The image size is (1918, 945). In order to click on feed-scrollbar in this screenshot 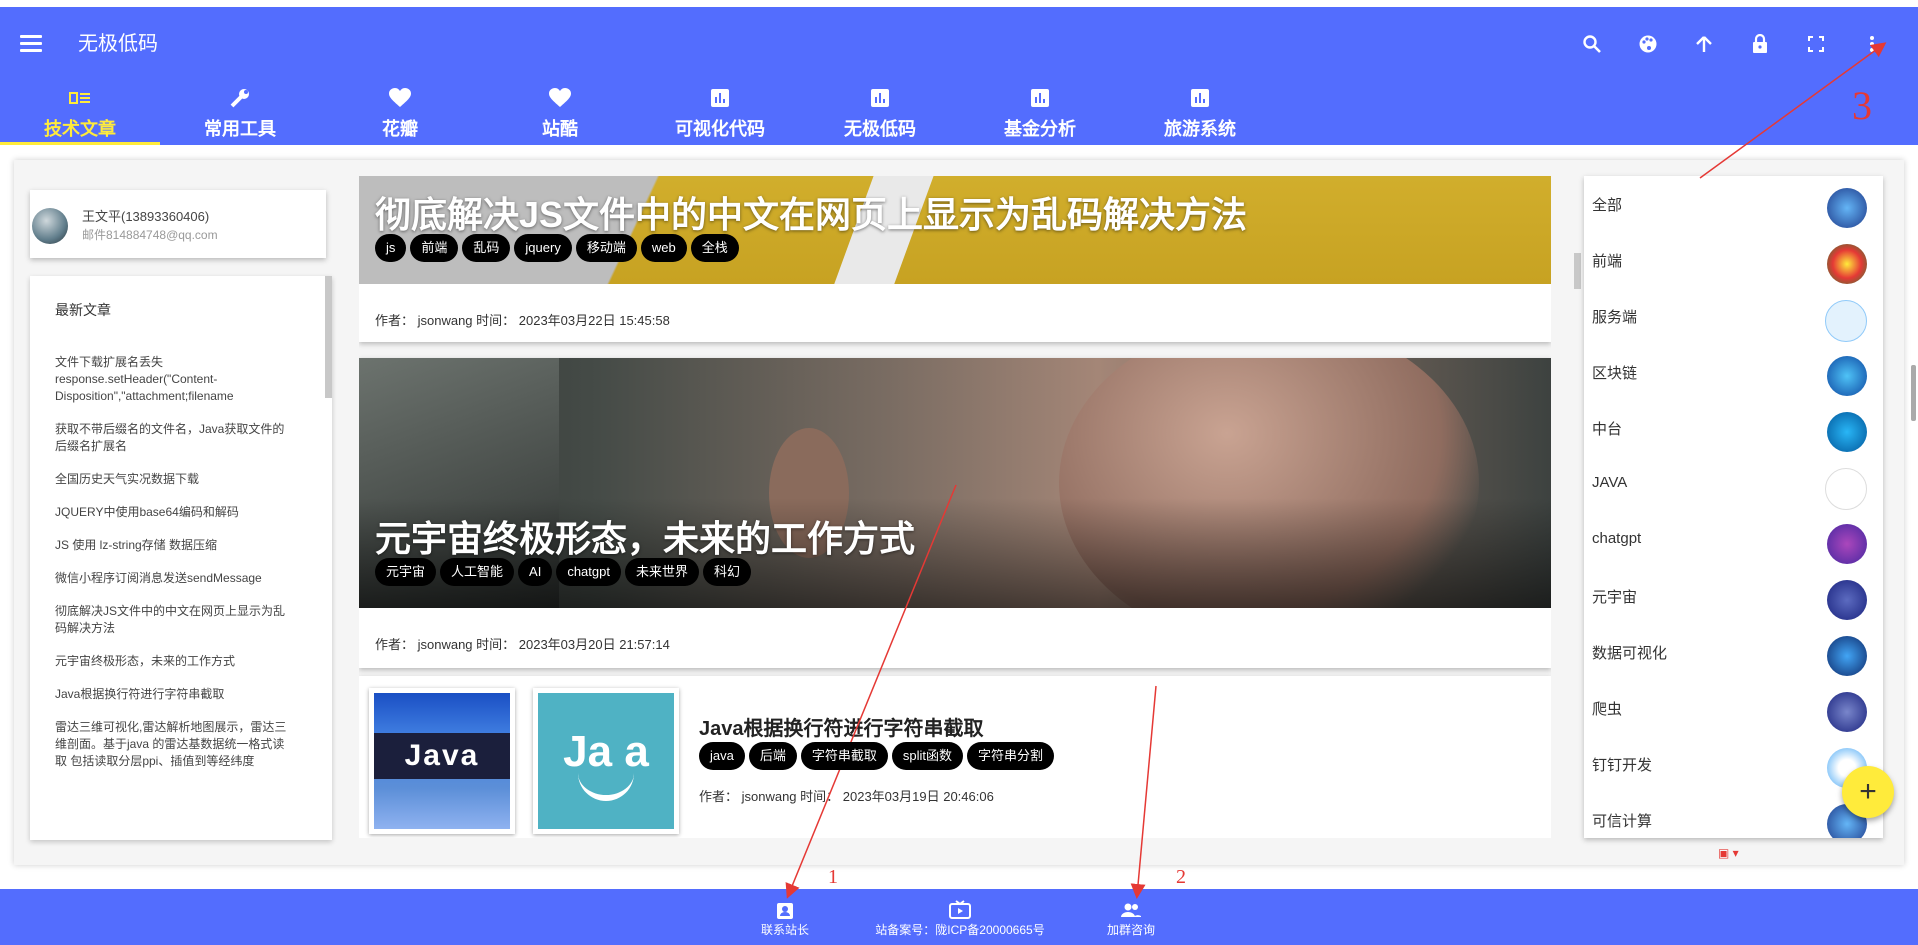, I will do `click(1577, 271)`.